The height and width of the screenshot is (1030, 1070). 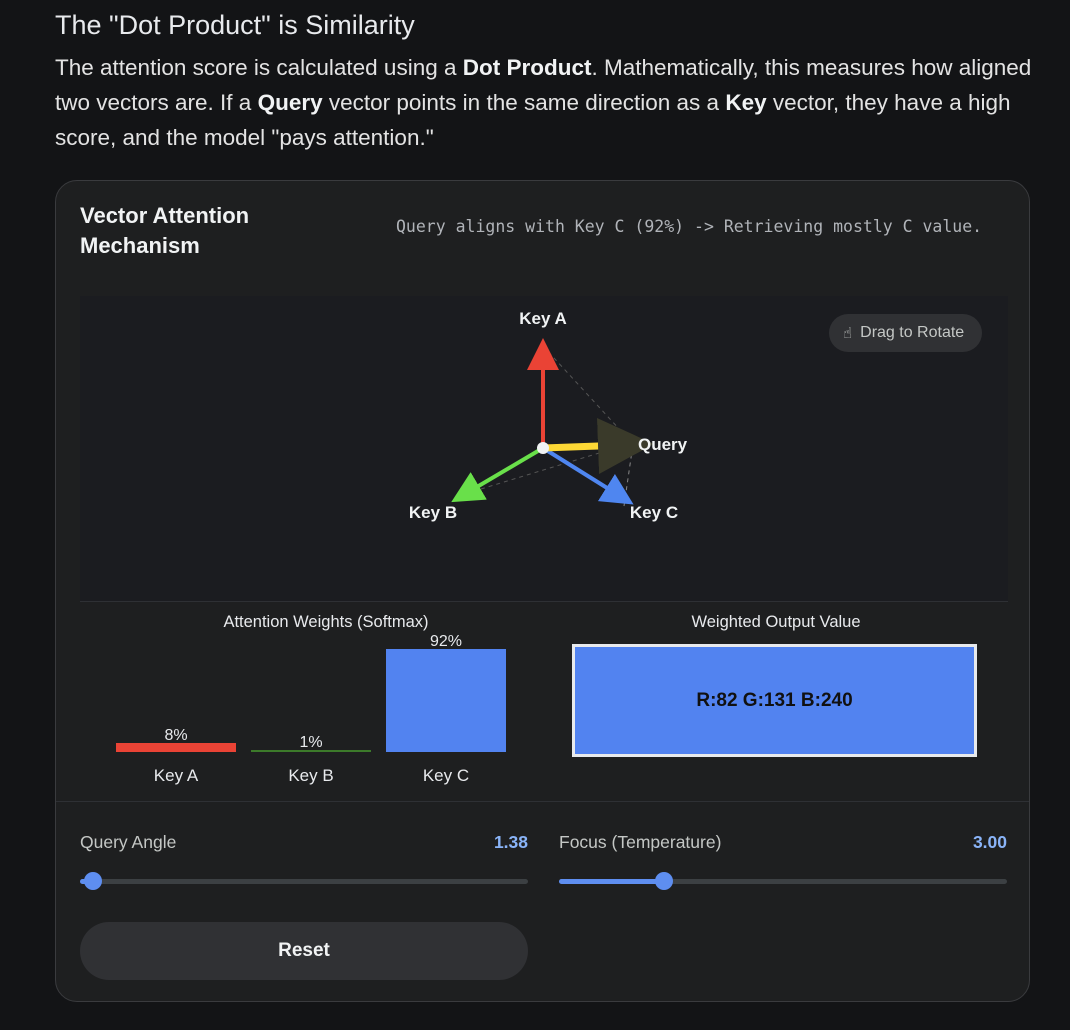 I want to click on key-b-label: Key B, so click(x=433, y=512).